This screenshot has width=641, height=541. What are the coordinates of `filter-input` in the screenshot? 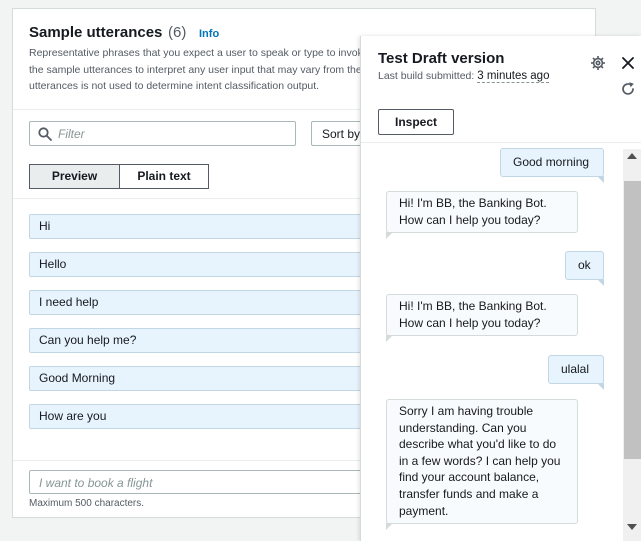 It's located at (173, 134).